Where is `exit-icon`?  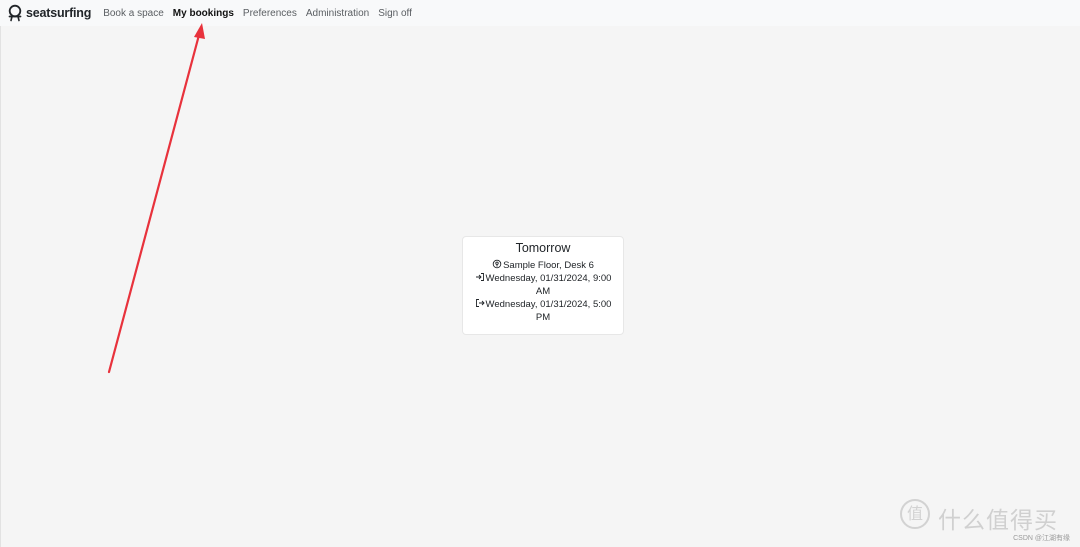
exit-icon is located at coordinates (480, 303).